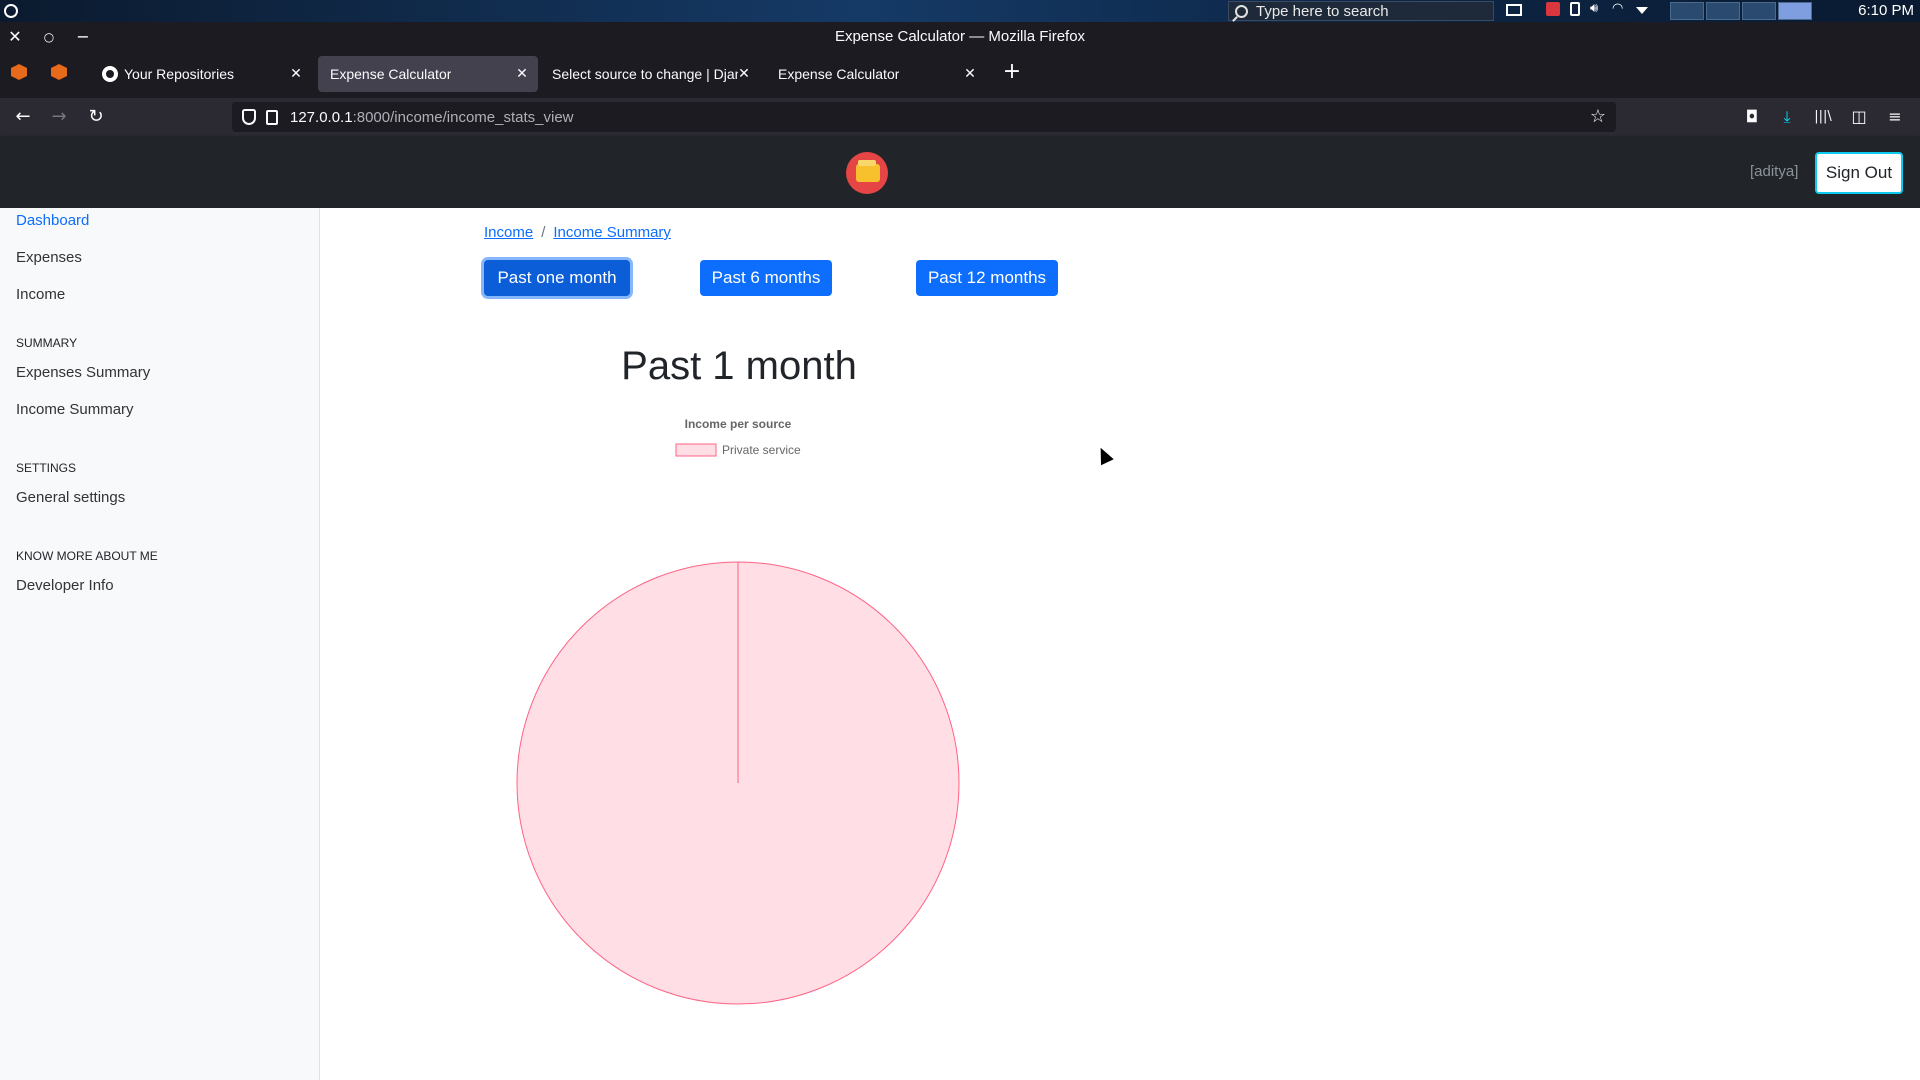 The height and width of the screenshot is (1080, 1920). I want to click on chart-legend: Private service, so click(738, 450).